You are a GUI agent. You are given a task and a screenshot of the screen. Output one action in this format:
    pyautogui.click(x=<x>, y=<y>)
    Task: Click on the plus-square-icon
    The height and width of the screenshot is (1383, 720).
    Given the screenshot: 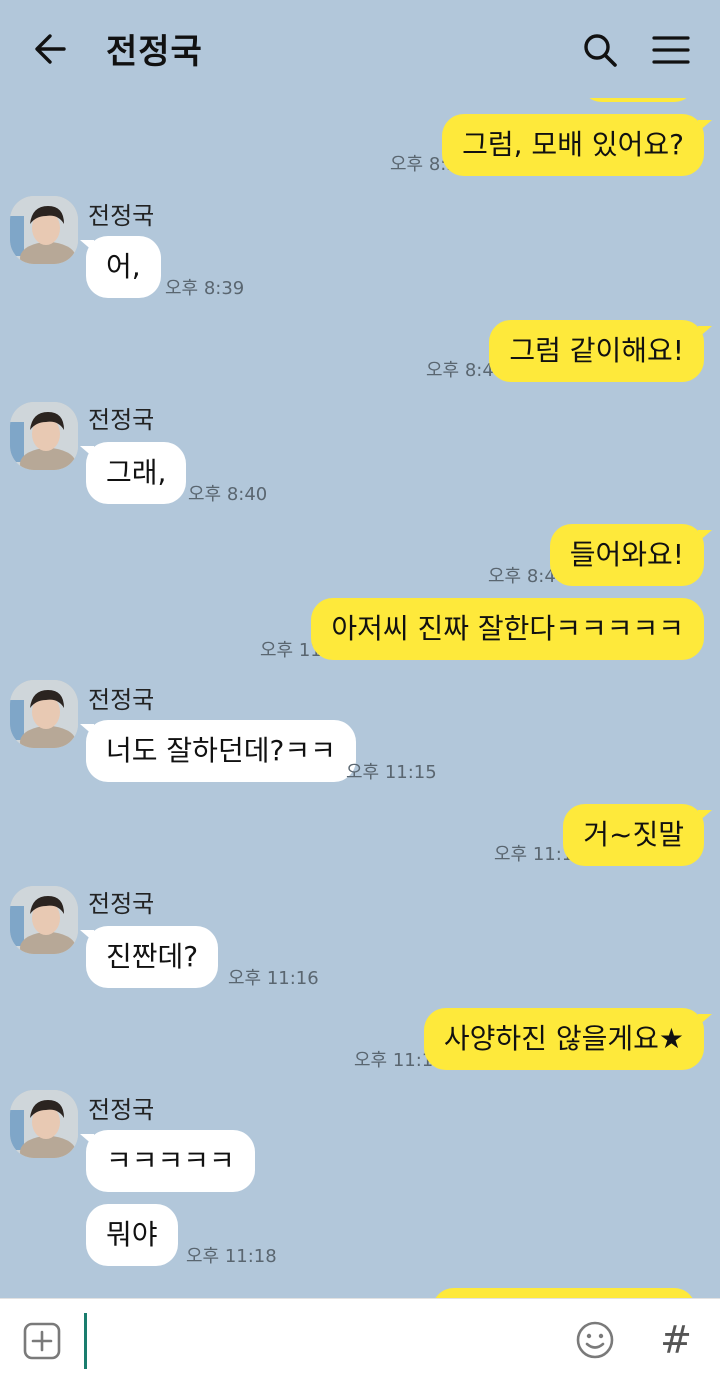 What is the action you would take?
    pyautogui.click(x=42, y=1341)
    